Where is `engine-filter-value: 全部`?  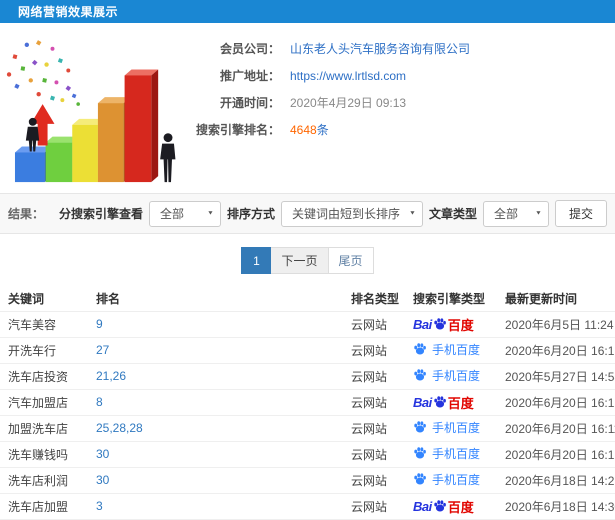
engine-filter-value: 全部 is located at coordinates (171, 214).